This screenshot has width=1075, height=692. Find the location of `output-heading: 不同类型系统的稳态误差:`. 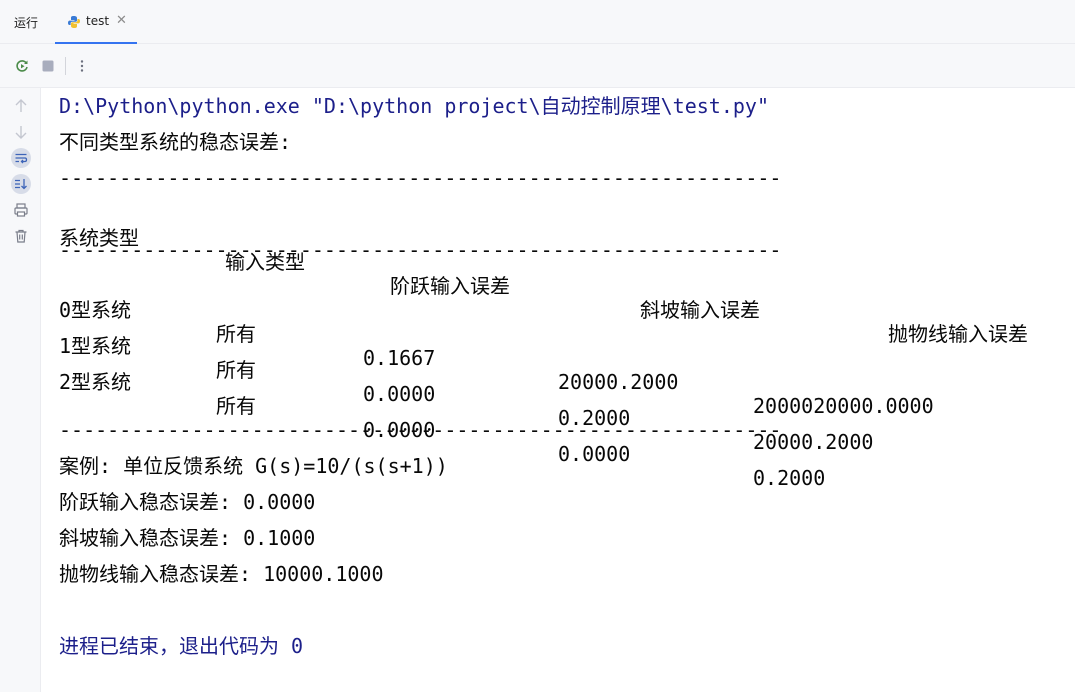

output-heading: 不同类型系统的稳态误差: is located at coordinates (175, 142).